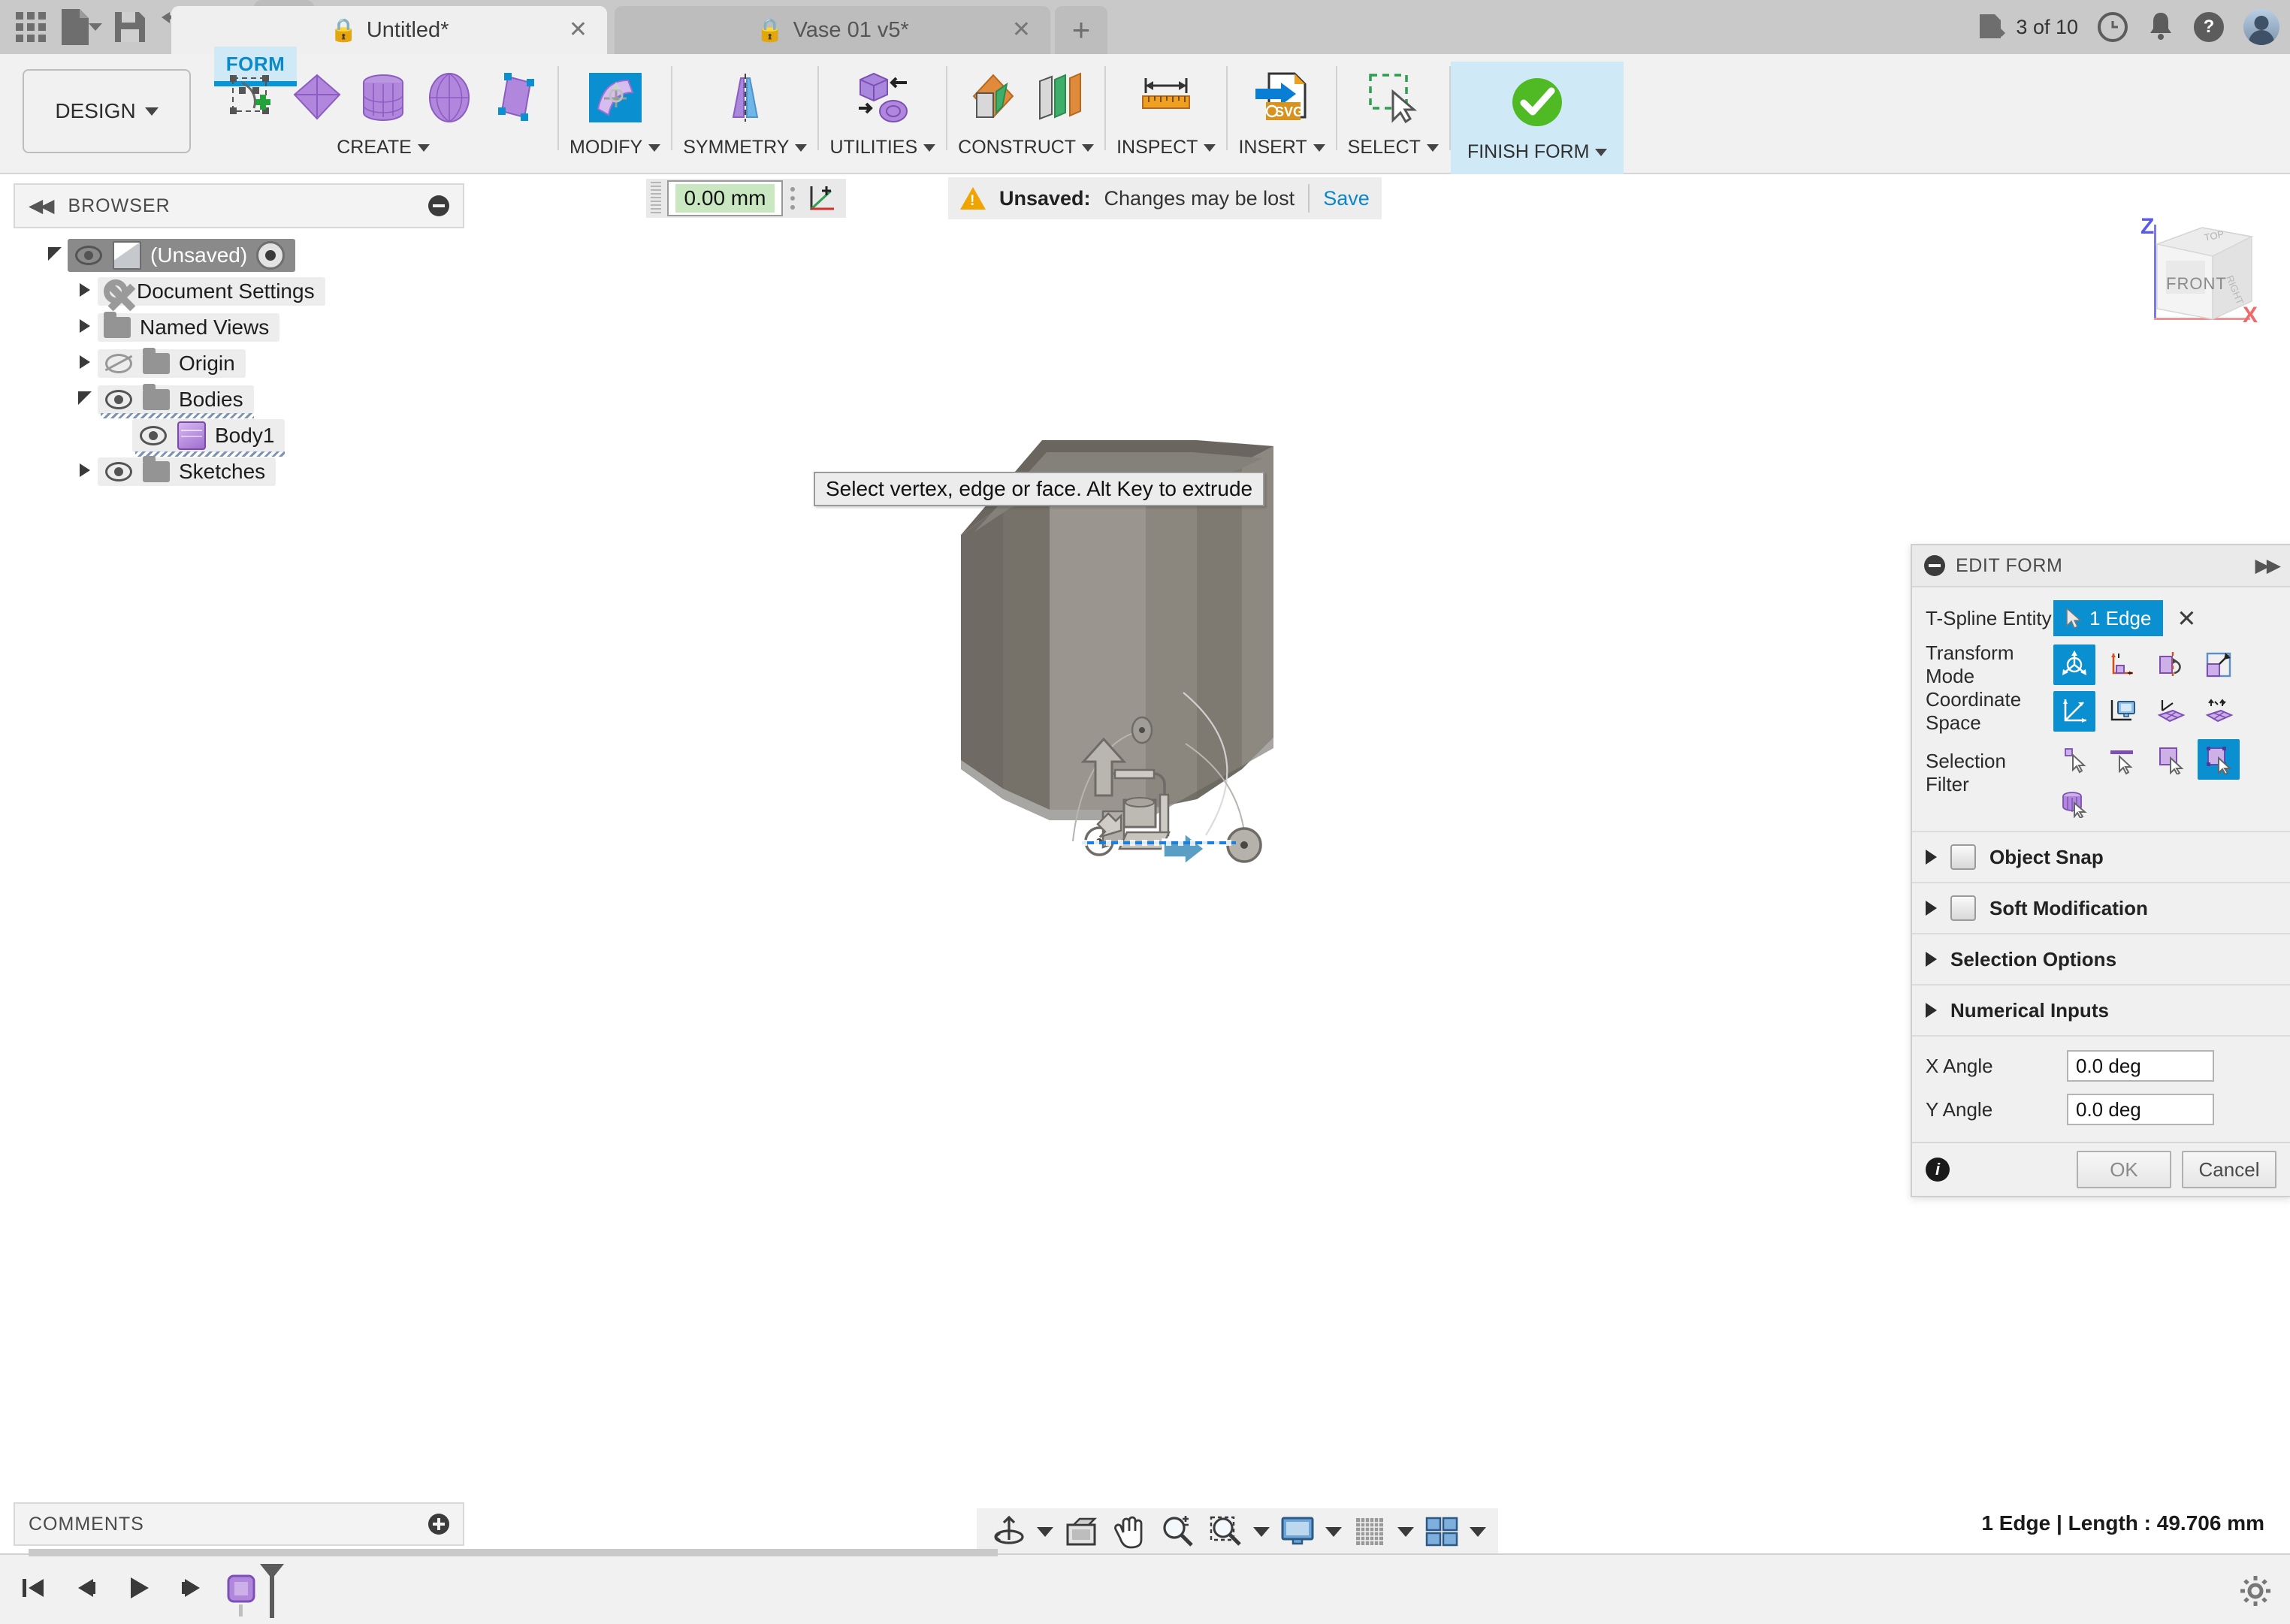 Image resolution: width=2290 pixels, height=1624 pixels. What do you see at coordinates (1369, 1532) in the screenshot?
I see `grid-snap-icon` at bounding box center [1369, 1532].